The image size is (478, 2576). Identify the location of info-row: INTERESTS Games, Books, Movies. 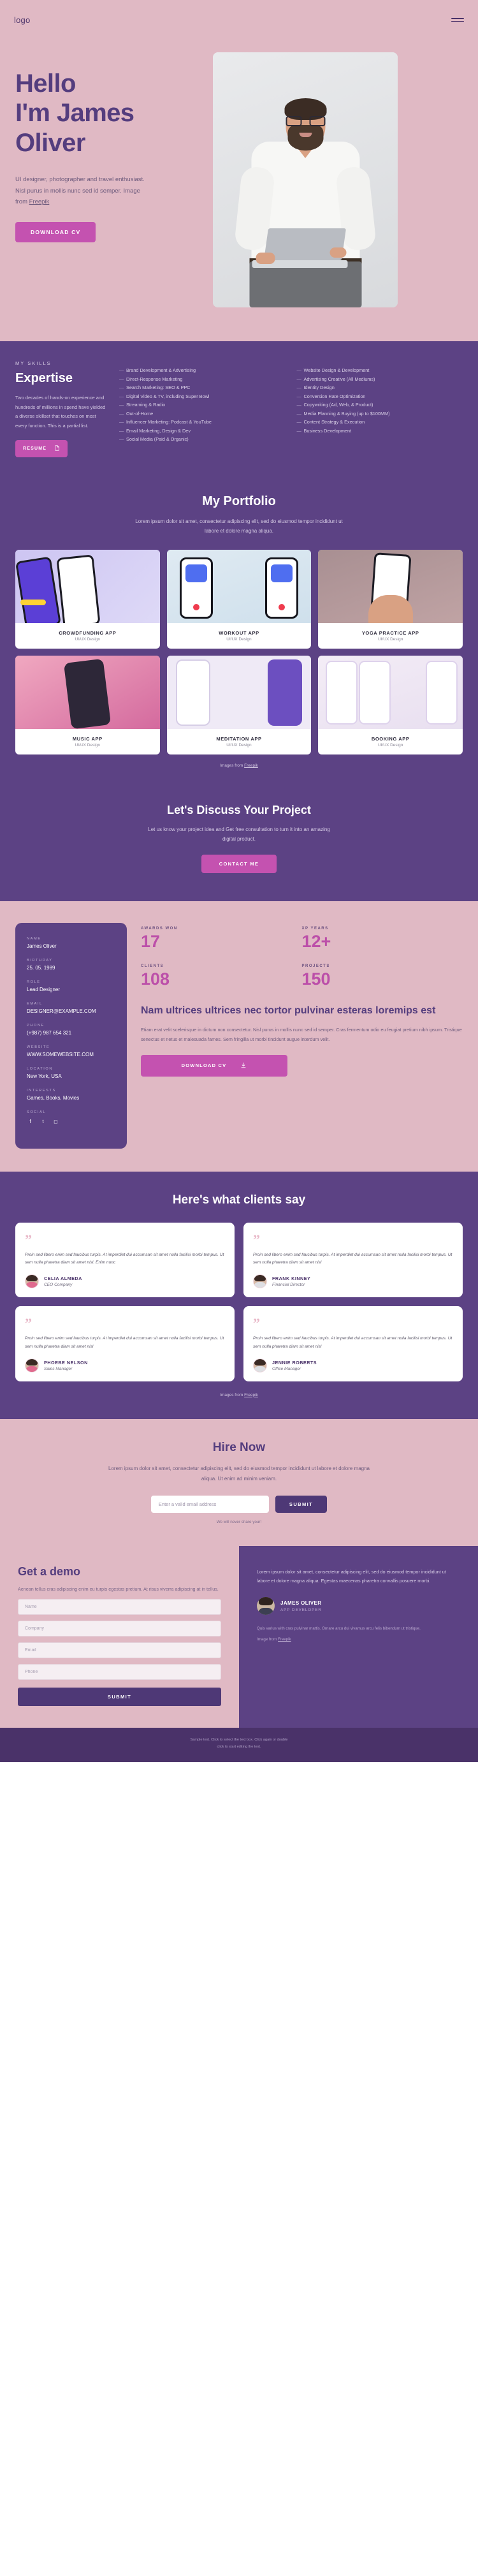
(71, 1095).